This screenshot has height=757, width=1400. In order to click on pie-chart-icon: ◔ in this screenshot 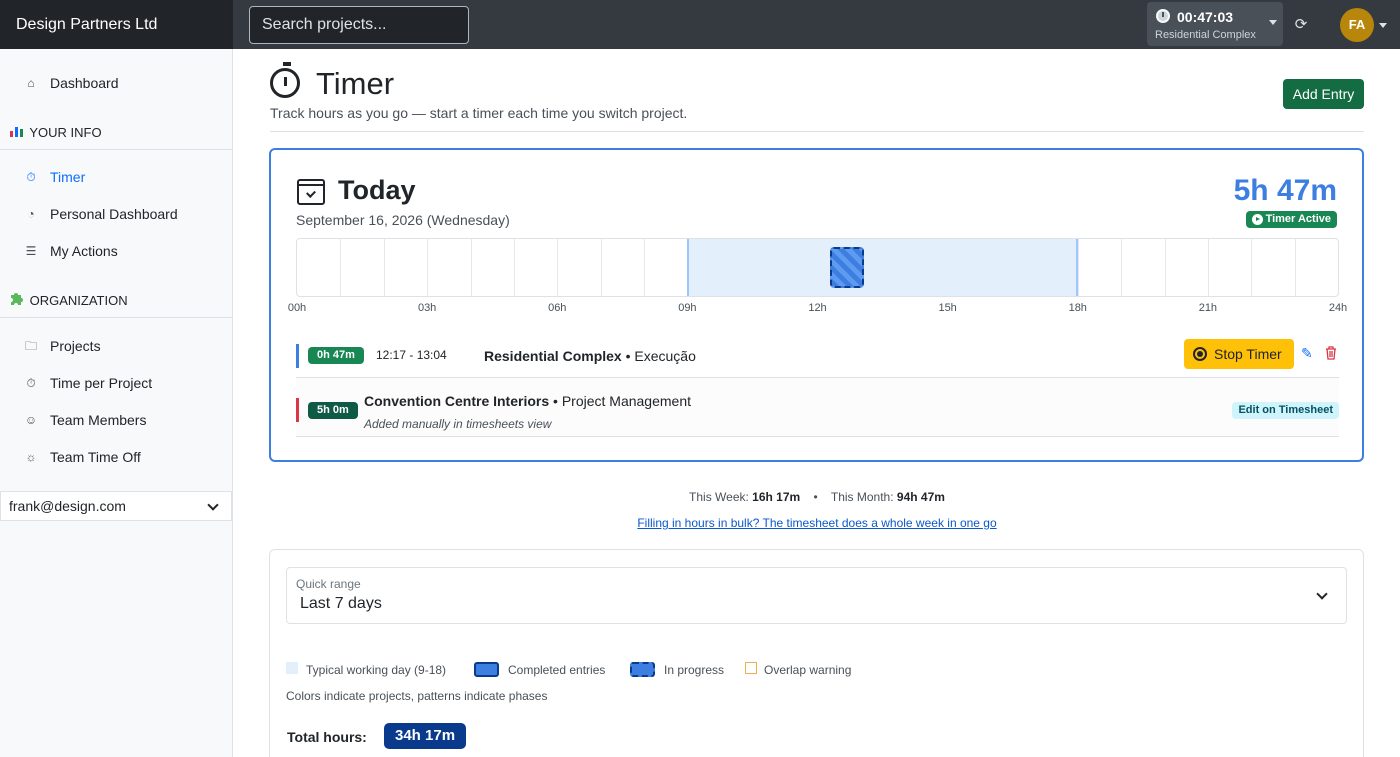, I will do `click(31, 214)`.